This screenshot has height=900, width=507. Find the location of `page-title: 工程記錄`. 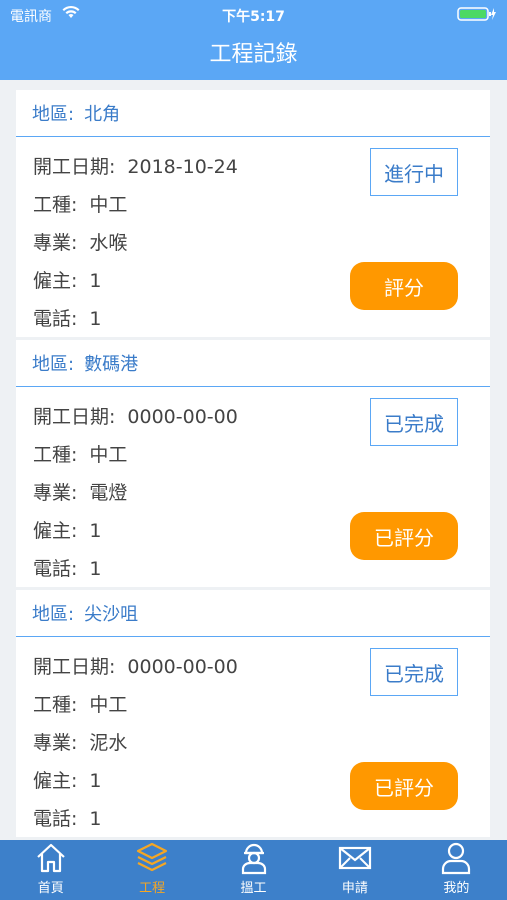

page-title: 工程記錄 is located at coordinates (253, 54).